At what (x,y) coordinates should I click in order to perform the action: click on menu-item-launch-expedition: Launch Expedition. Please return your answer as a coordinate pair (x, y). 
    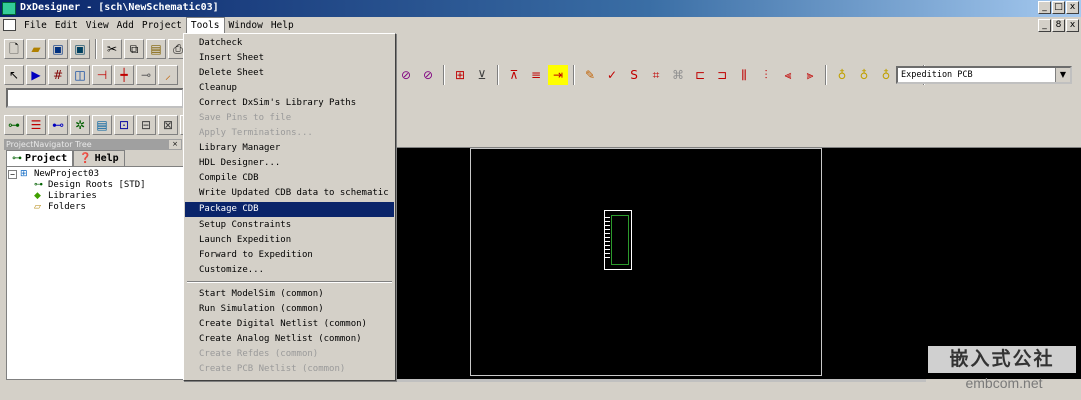
    Looking at the image, I should click on (289, 240).